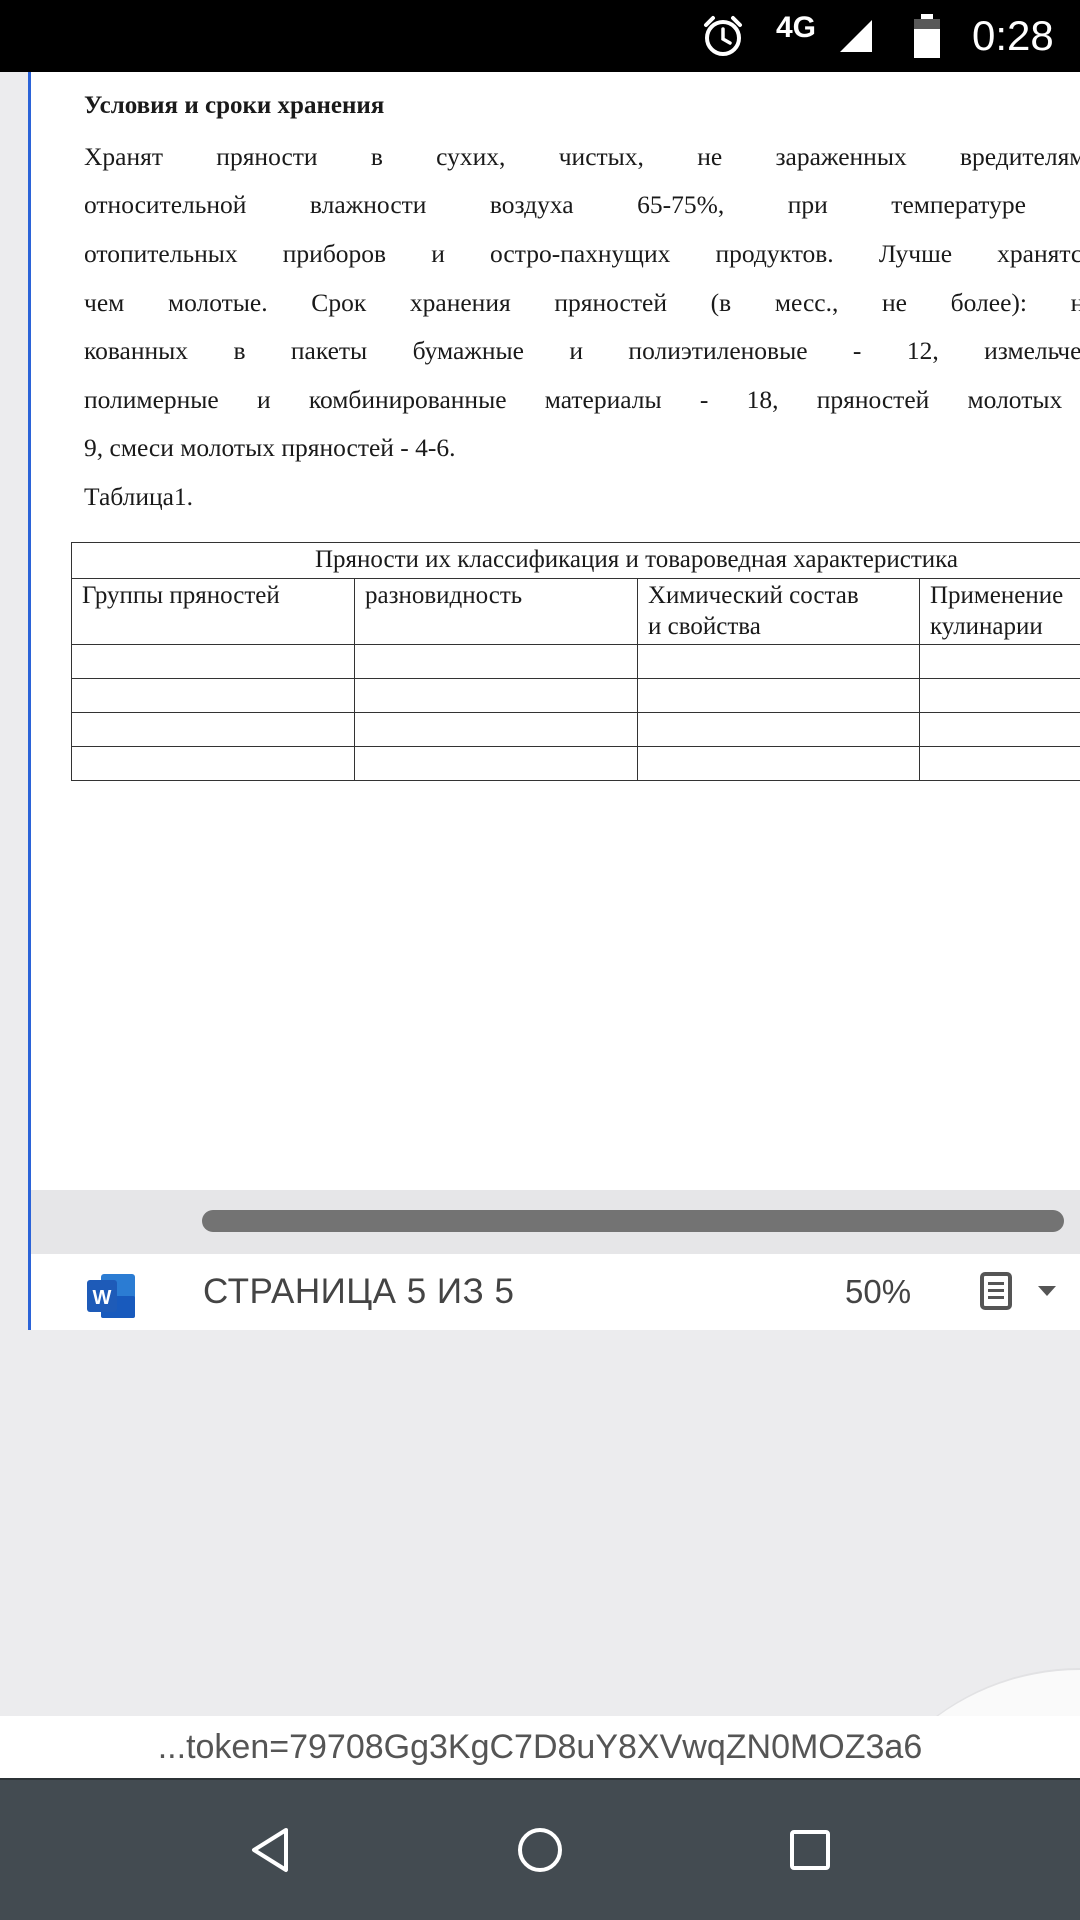 This screenshot has width=1080, height=1920. I want to click on home-button, so click(540, 1852).